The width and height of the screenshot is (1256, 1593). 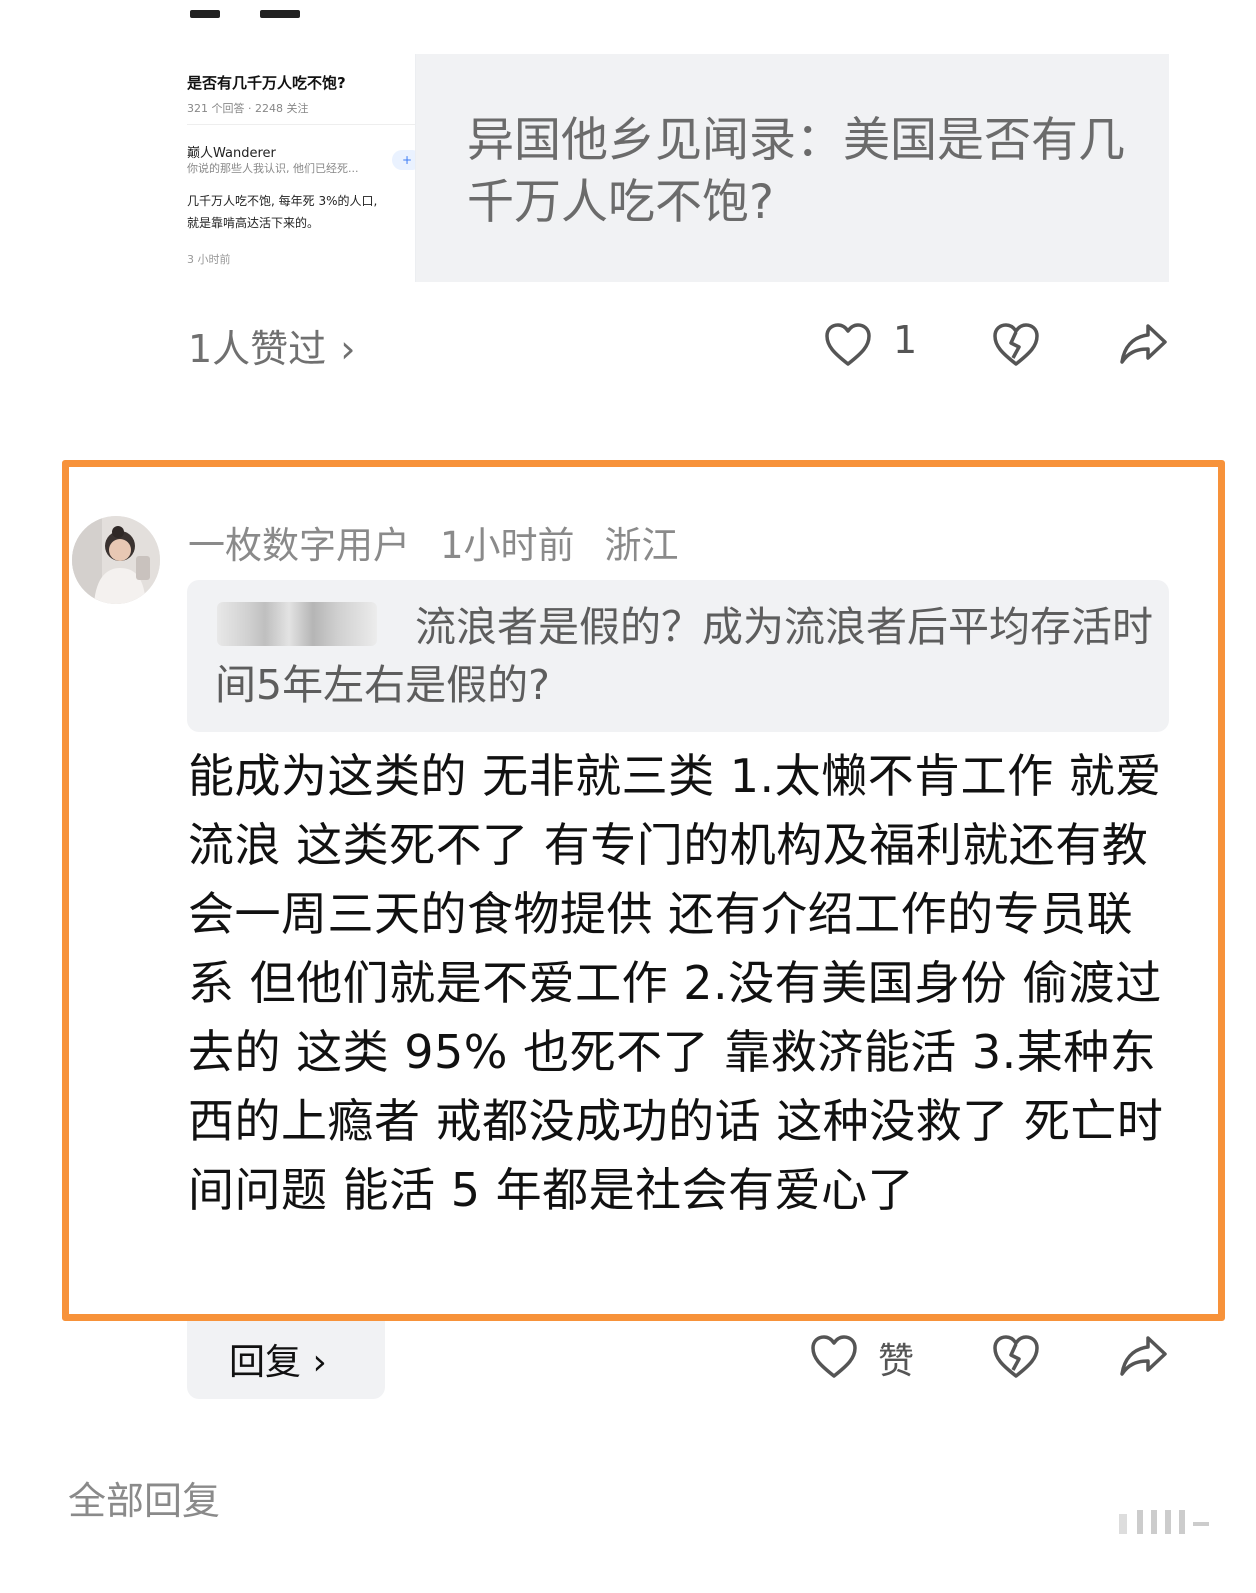 I want to click on avatar, so click(x=116, y=560).